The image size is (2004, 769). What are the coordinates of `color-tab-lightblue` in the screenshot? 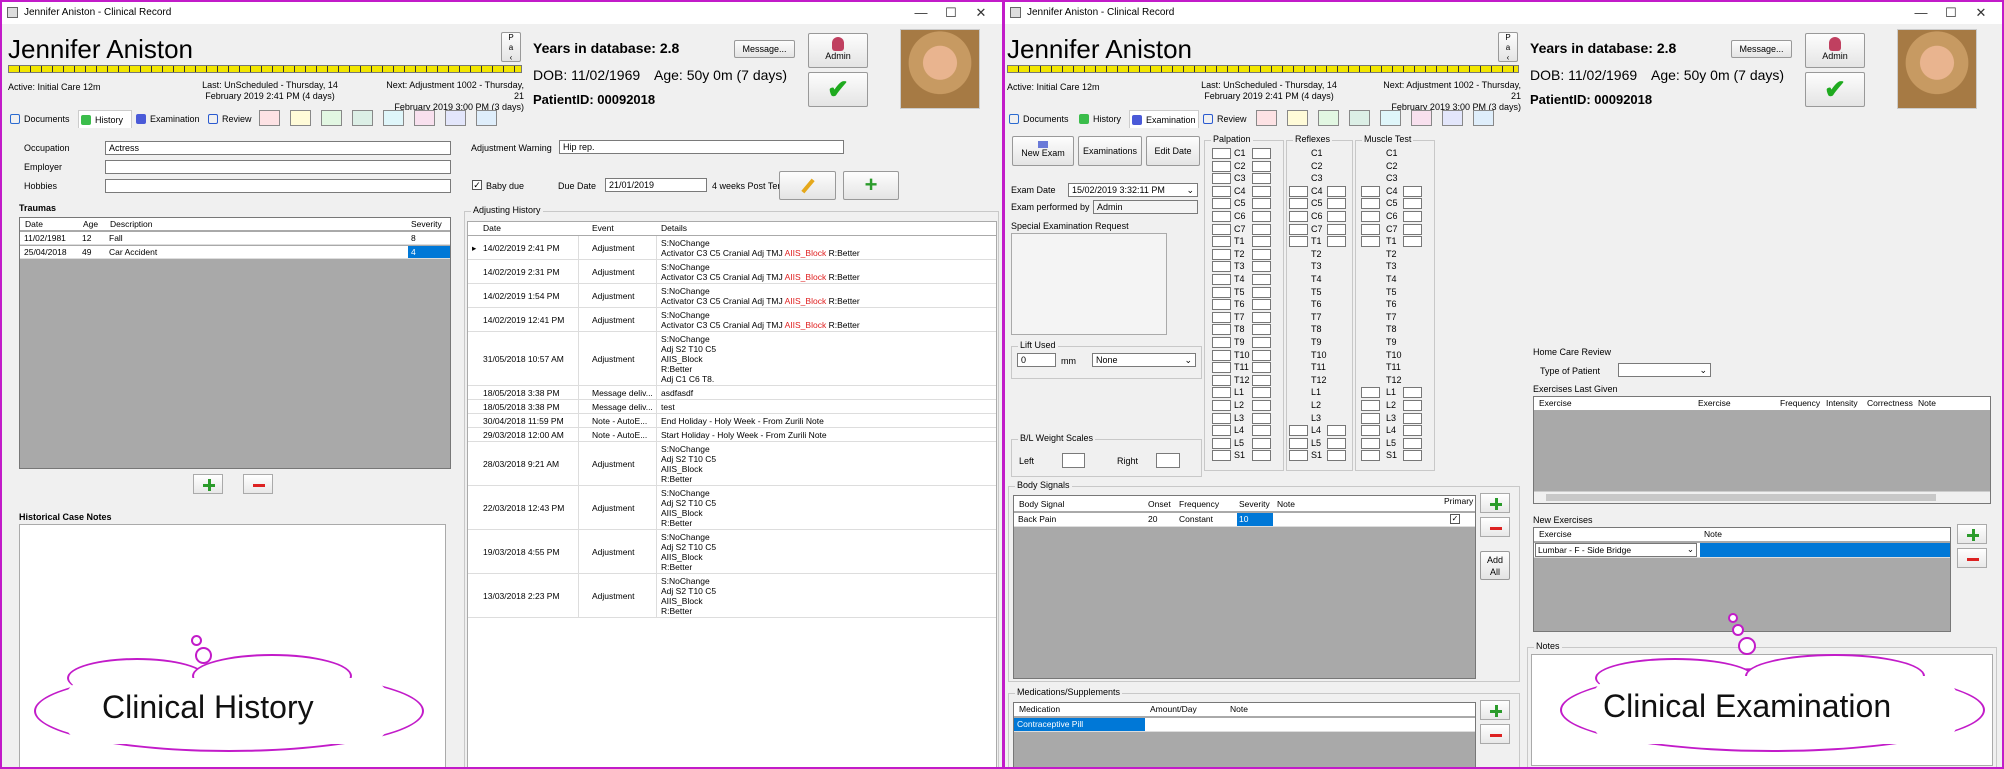 It's located at (486, 118).